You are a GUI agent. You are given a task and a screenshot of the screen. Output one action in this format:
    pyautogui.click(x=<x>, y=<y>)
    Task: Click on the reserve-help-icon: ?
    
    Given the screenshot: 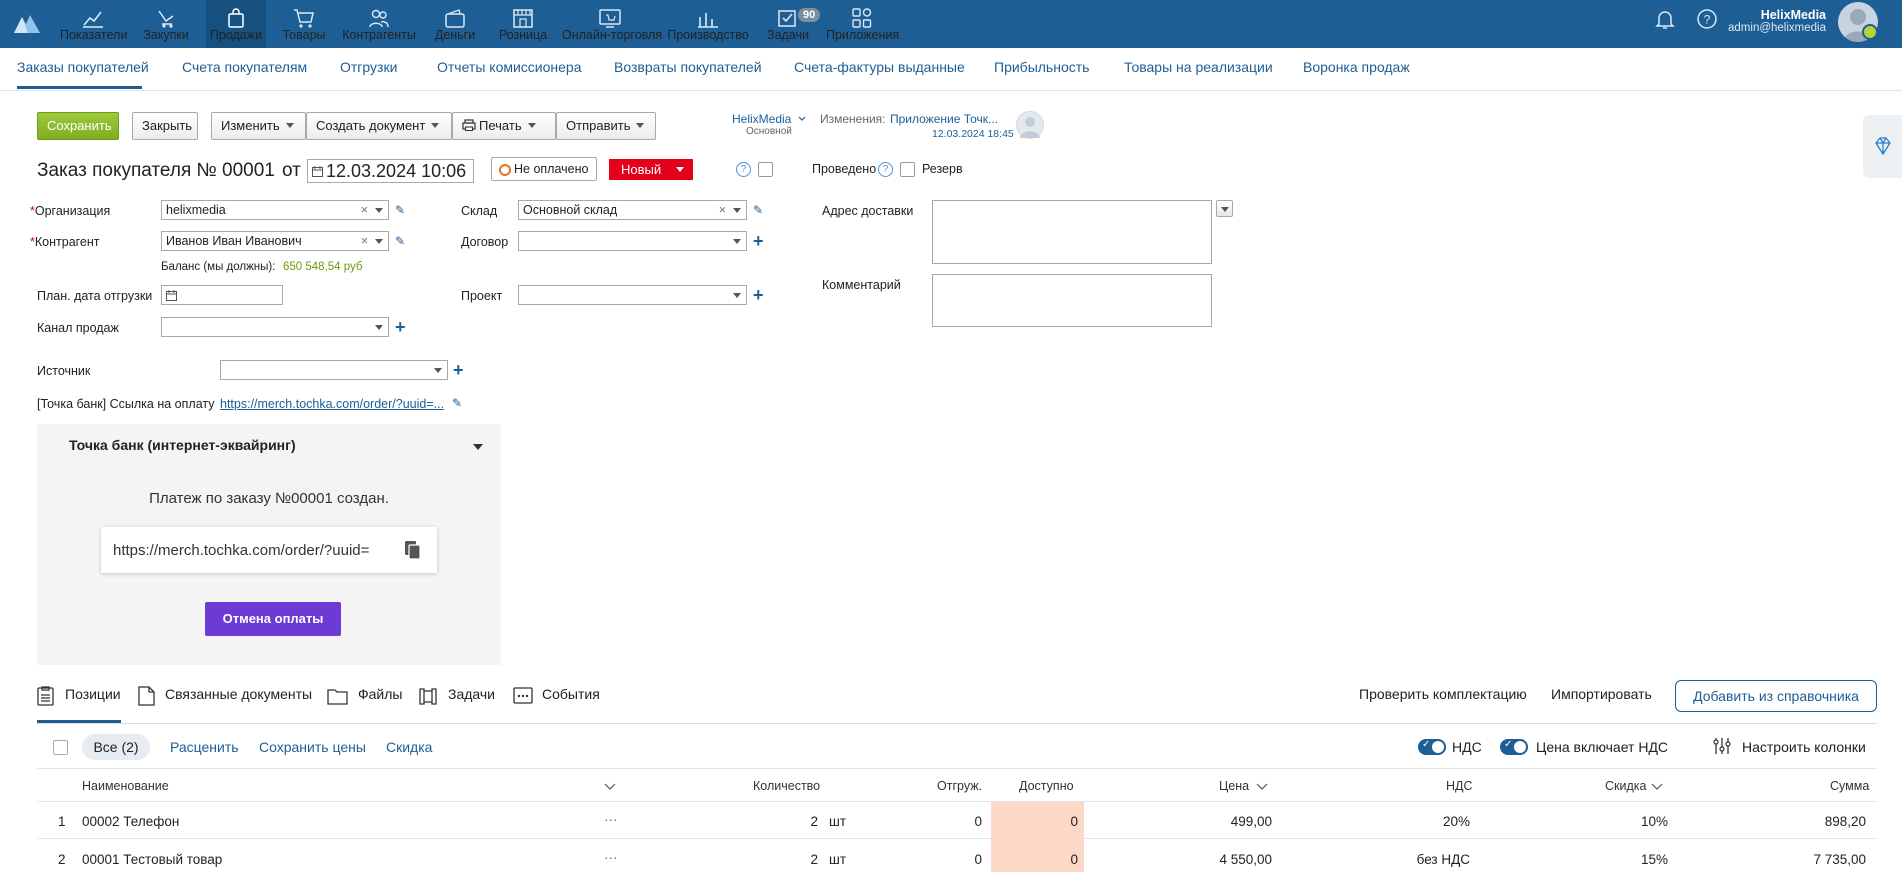 What is the action you would take?
    pyautogui.click(x=885, y=169)
    